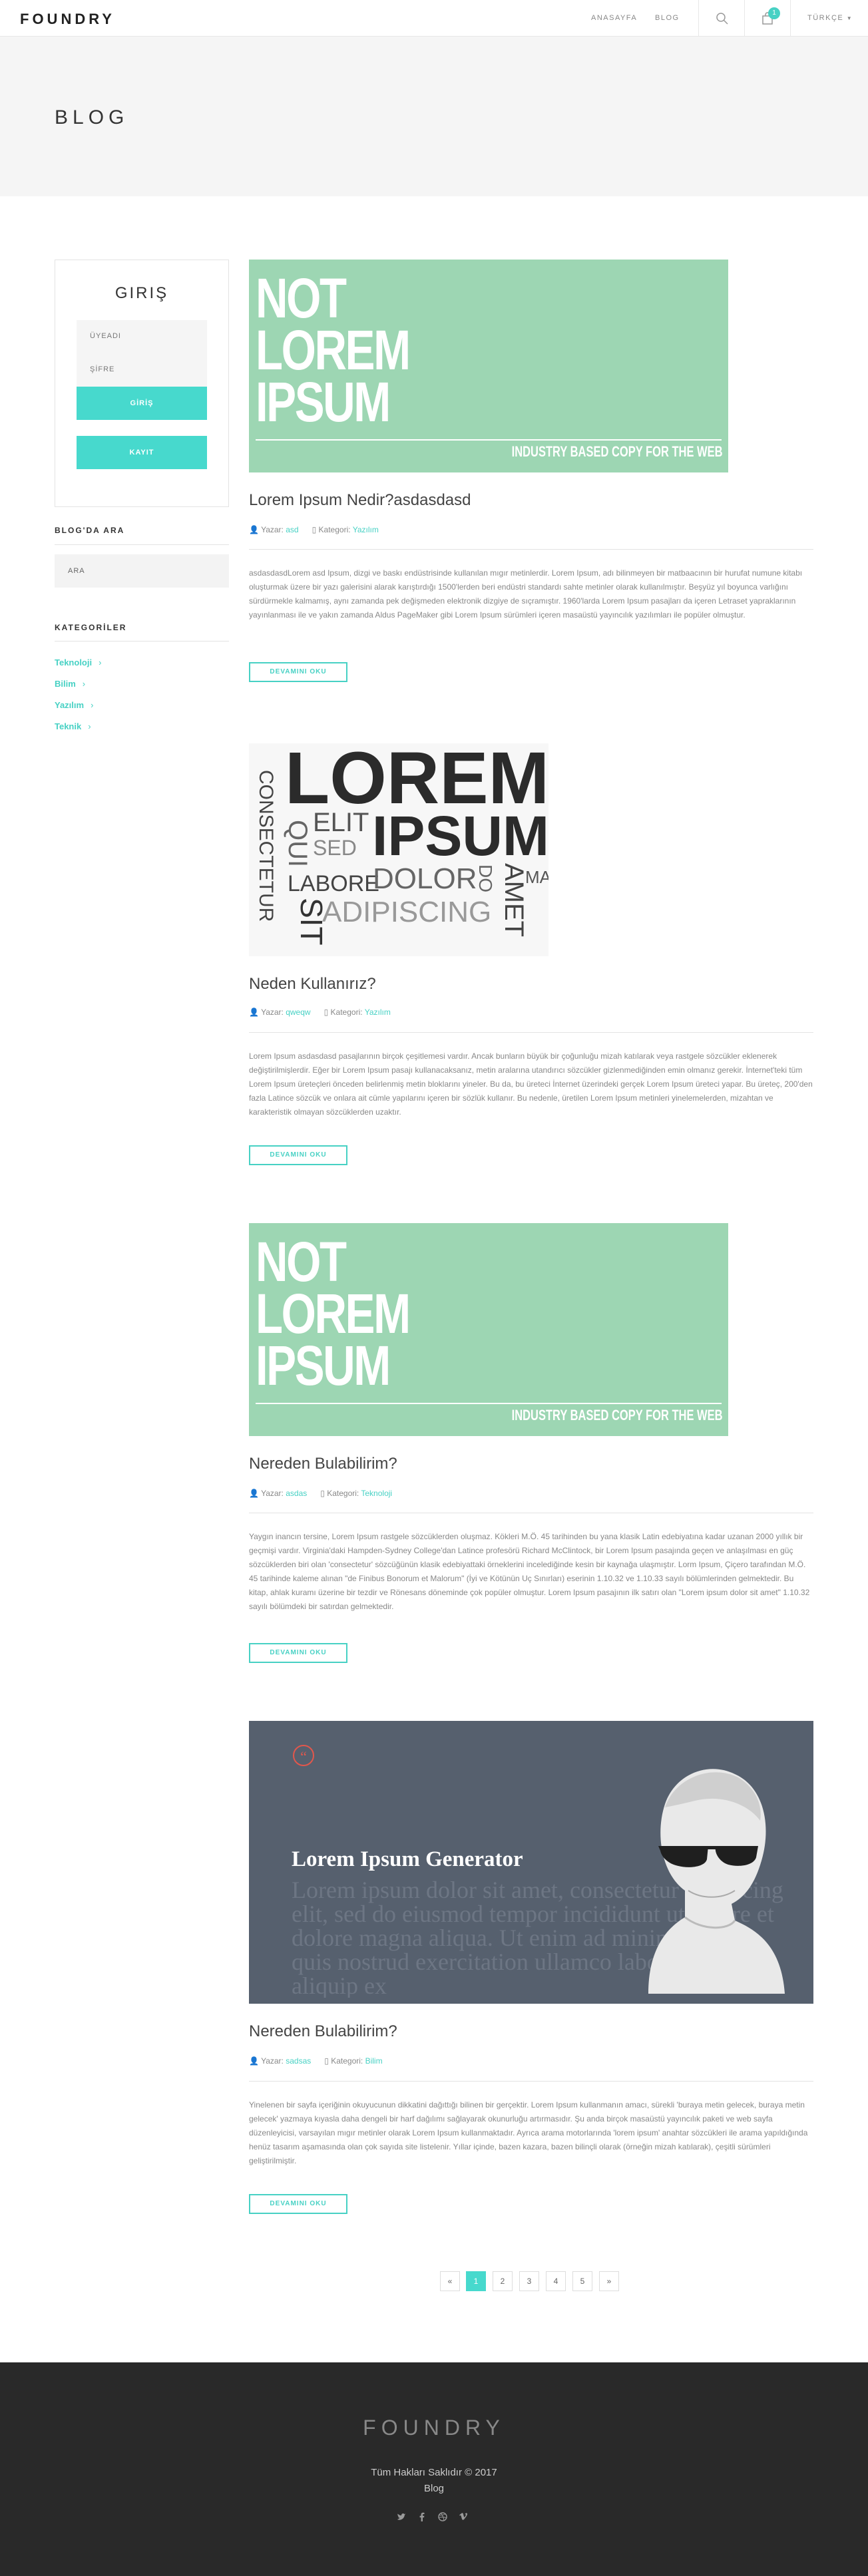 The height and width of the screenshot is (2576, 868). What do you see at coordinates (335, 848) in the screenshot?
I see `word-sed: SED` at bounding box center [335, 848].